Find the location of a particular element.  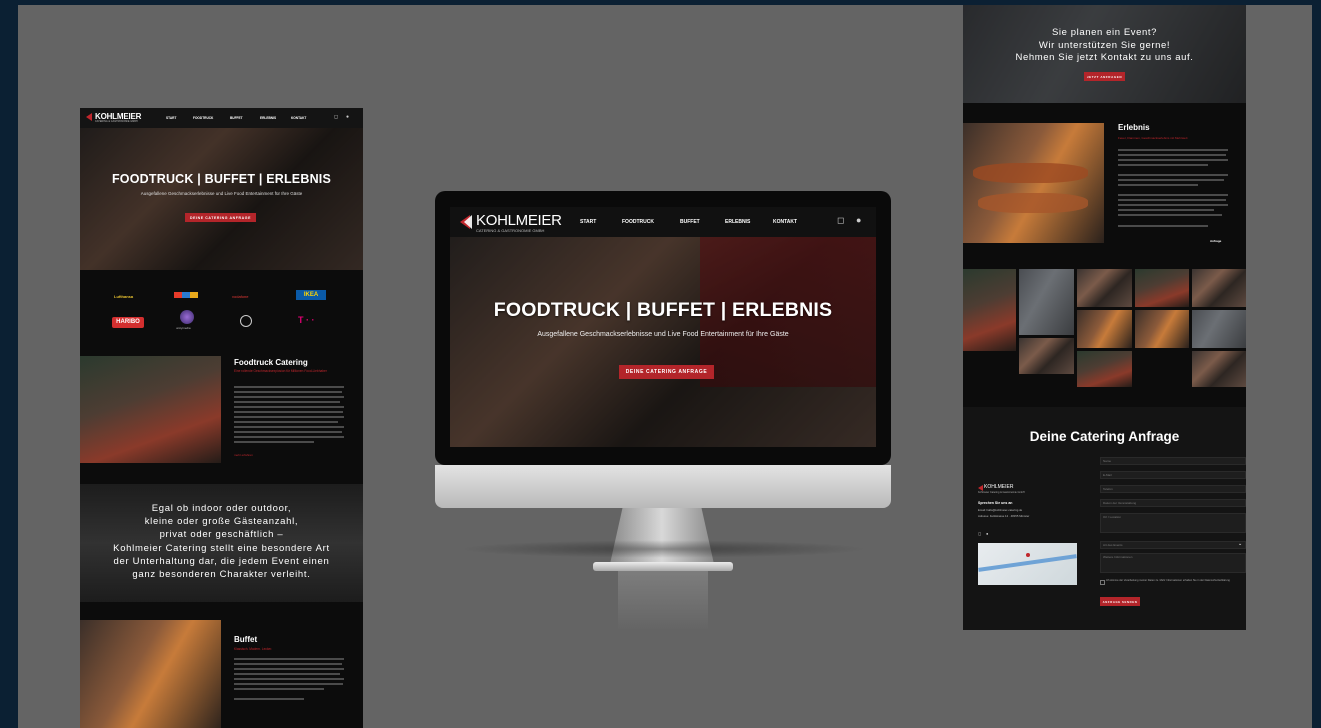

consent-checkbox is located at coordinates (1102, 582).